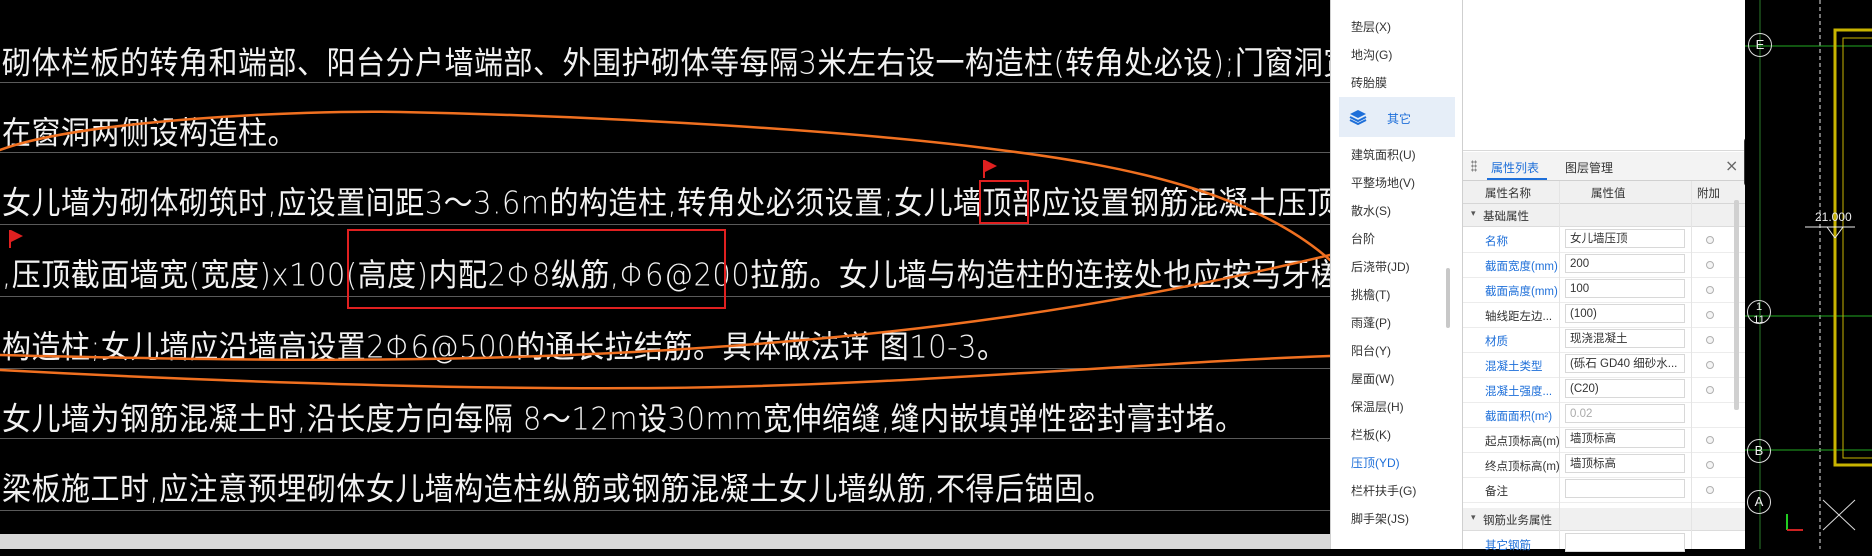 The height and width of the screenshot is (556, 1872). What do you see at coordinates (1625, 413) in the screenshot?
I see `prop-value-field: 0.02` at bounding box center [1625, 413].